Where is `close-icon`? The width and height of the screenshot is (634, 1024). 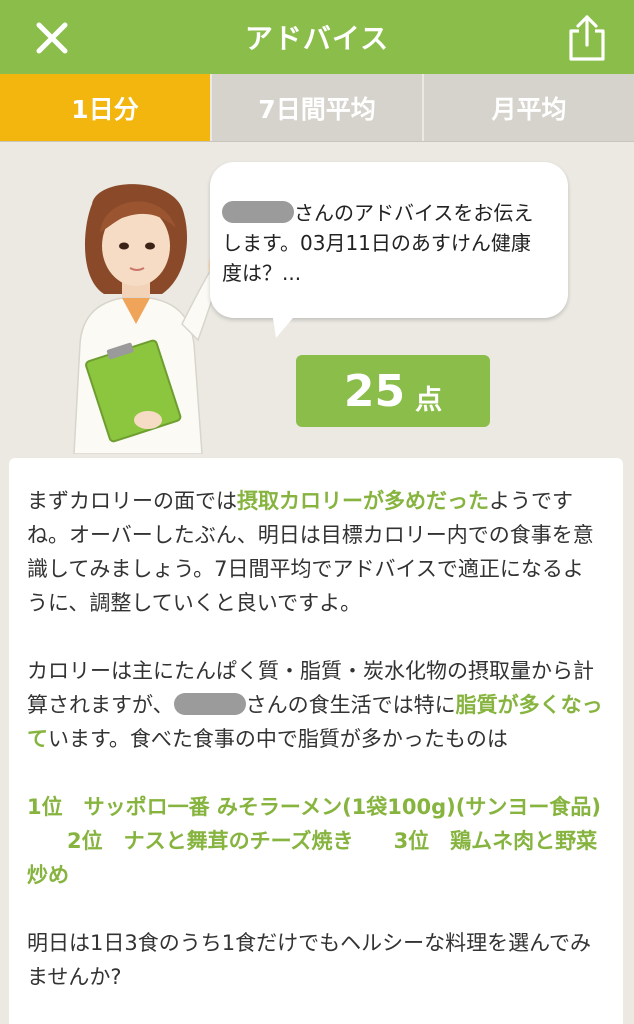
close-icon is located at coordinates (52, 38).